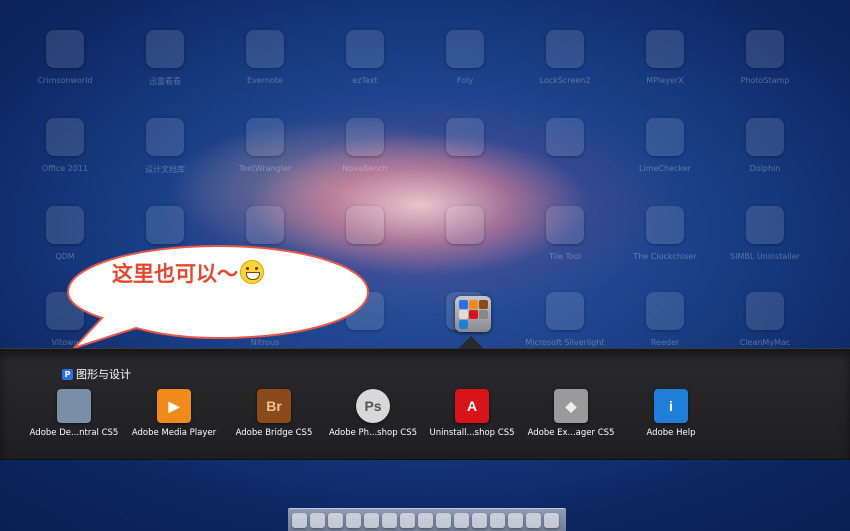  I want to click on folder-app: ▶ Adobe Media Player, so click(174, 413).